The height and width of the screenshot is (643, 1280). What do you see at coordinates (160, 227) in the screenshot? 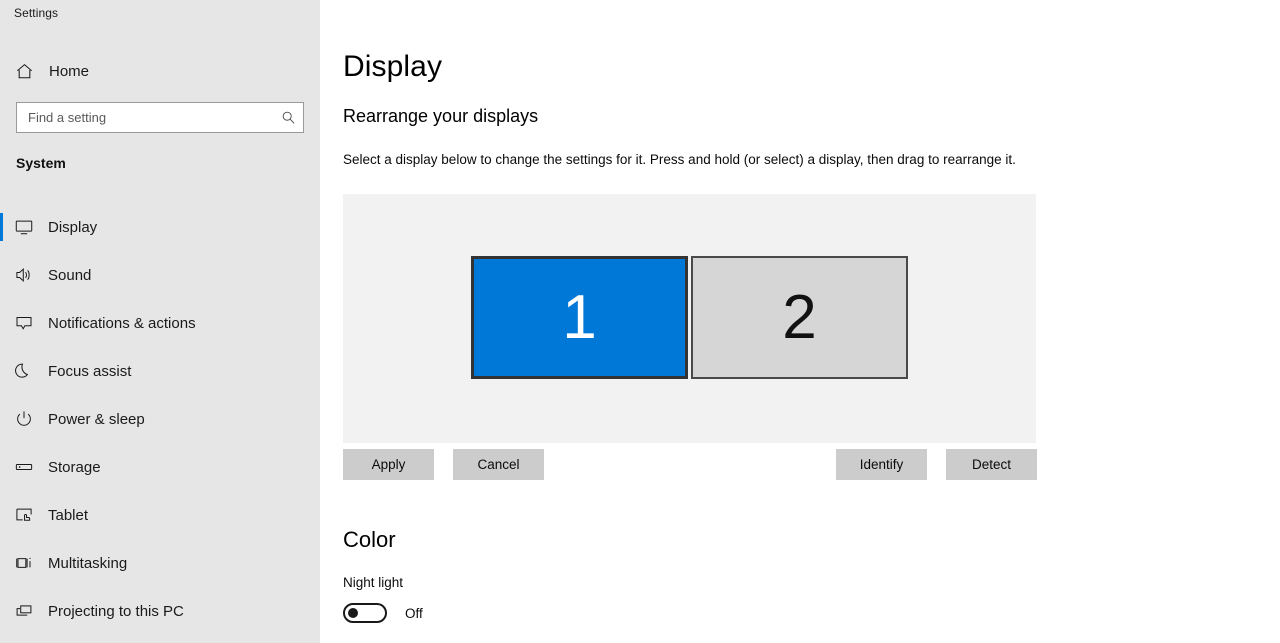
I see `sidebar-item-display: Display` at bounding box center [160, 227].